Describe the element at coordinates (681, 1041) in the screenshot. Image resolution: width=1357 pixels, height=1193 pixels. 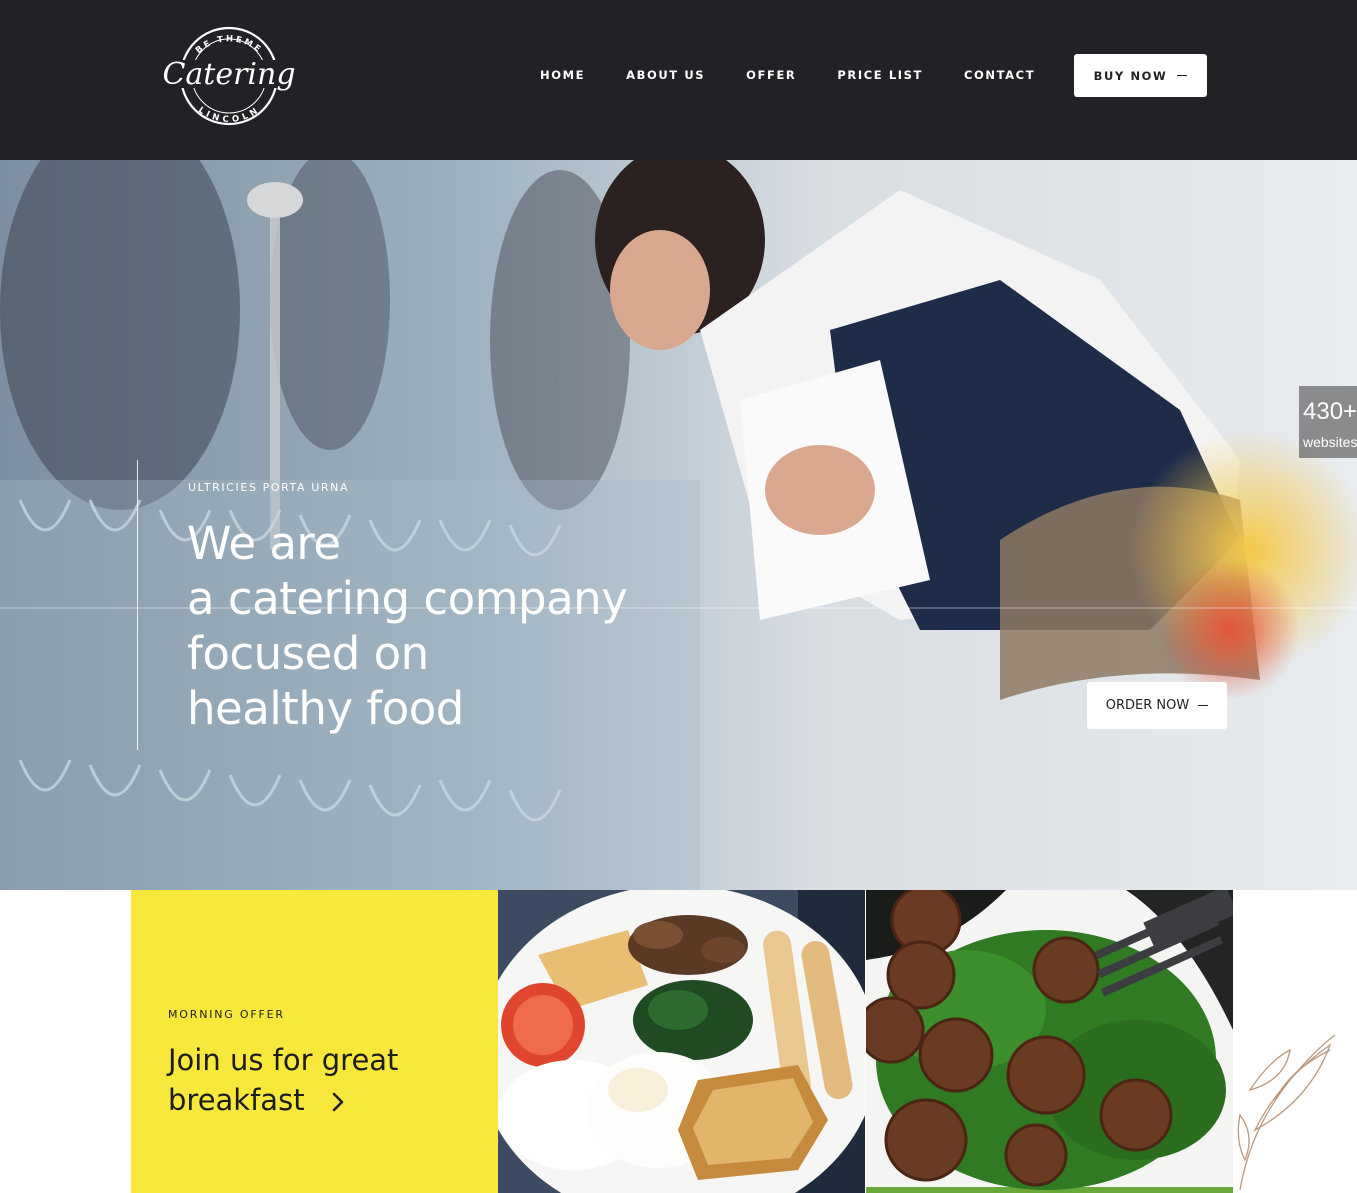
I see `breakfast-plate-image` at that location.